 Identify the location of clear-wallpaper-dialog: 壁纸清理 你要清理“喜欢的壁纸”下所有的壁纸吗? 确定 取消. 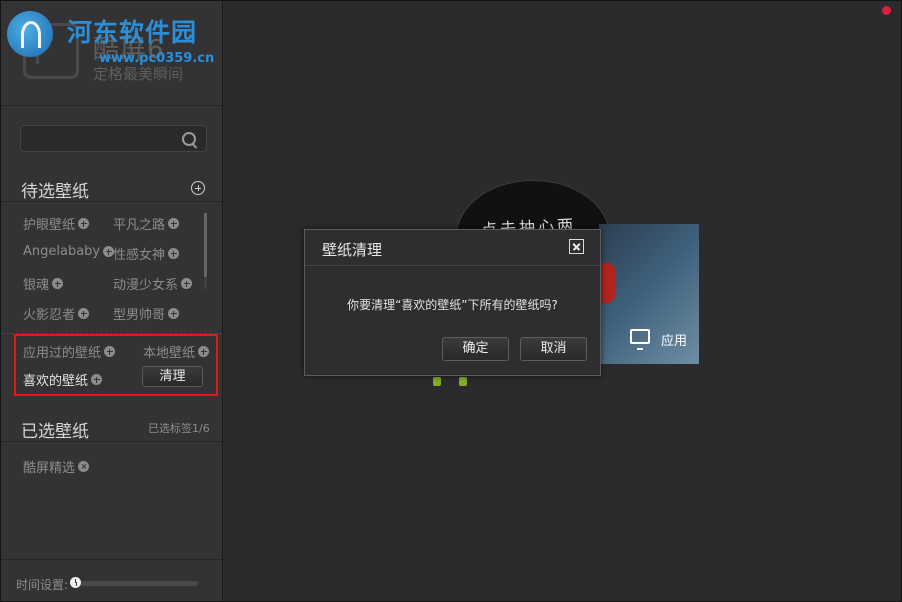
(452, 302).